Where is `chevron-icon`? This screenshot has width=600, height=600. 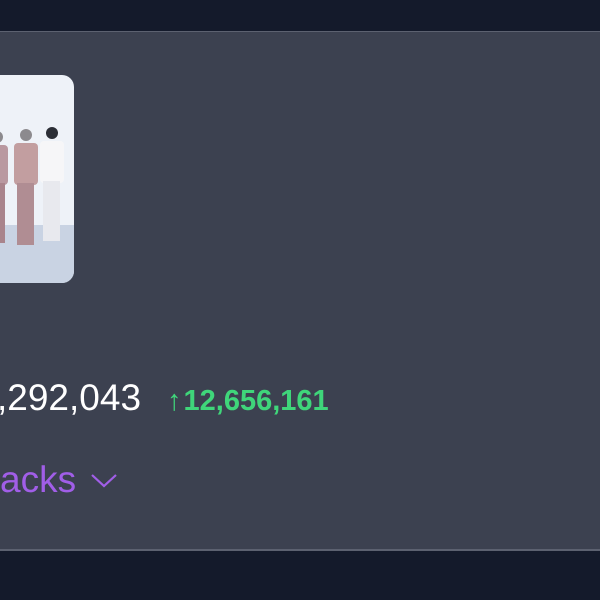 chevron-icon is located at coordinates (104, 480).